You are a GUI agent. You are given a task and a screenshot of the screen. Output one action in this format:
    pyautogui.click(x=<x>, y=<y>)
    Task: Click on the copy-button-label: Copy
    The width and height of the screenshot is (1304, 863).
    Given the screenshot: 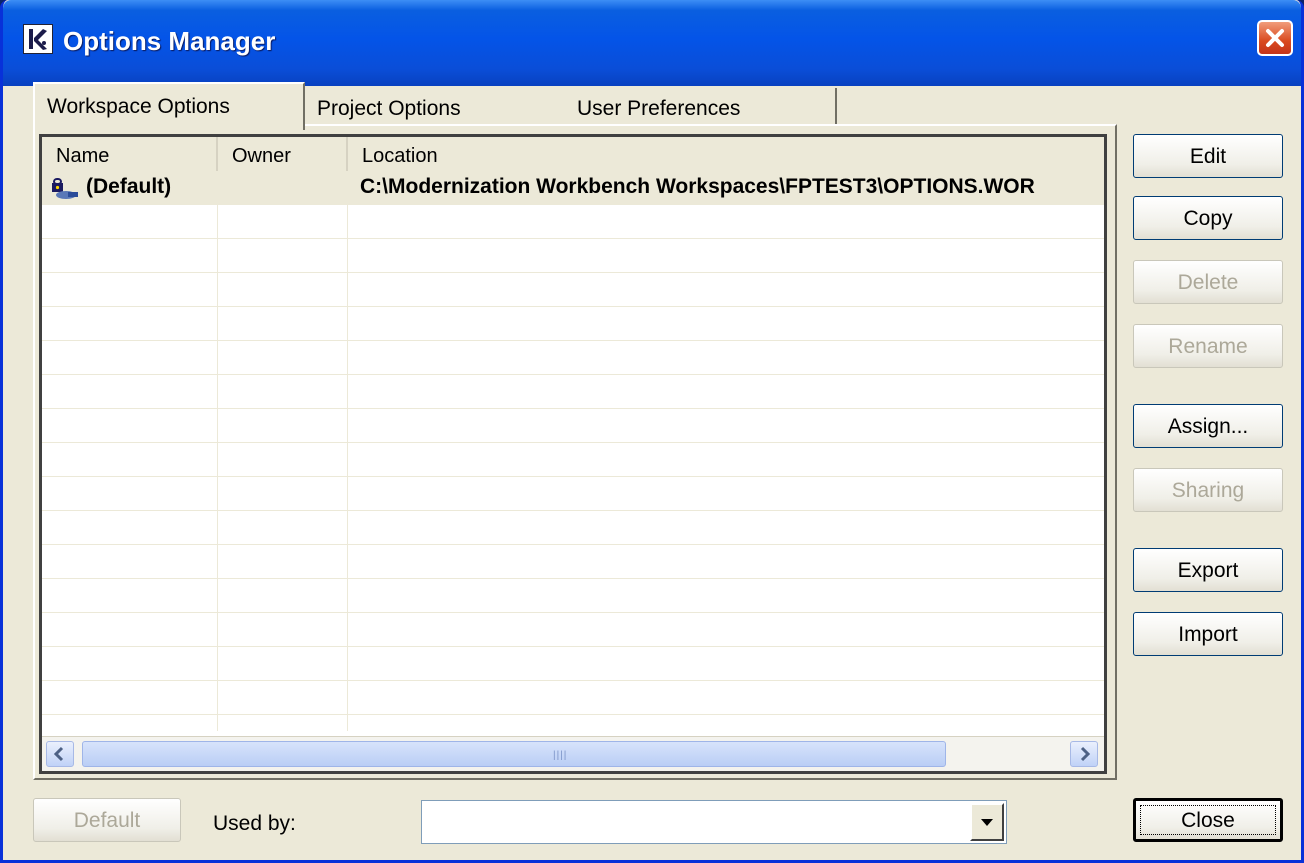 What is the action you would take?
    pyautogui.click(x=1208, y=218)
    